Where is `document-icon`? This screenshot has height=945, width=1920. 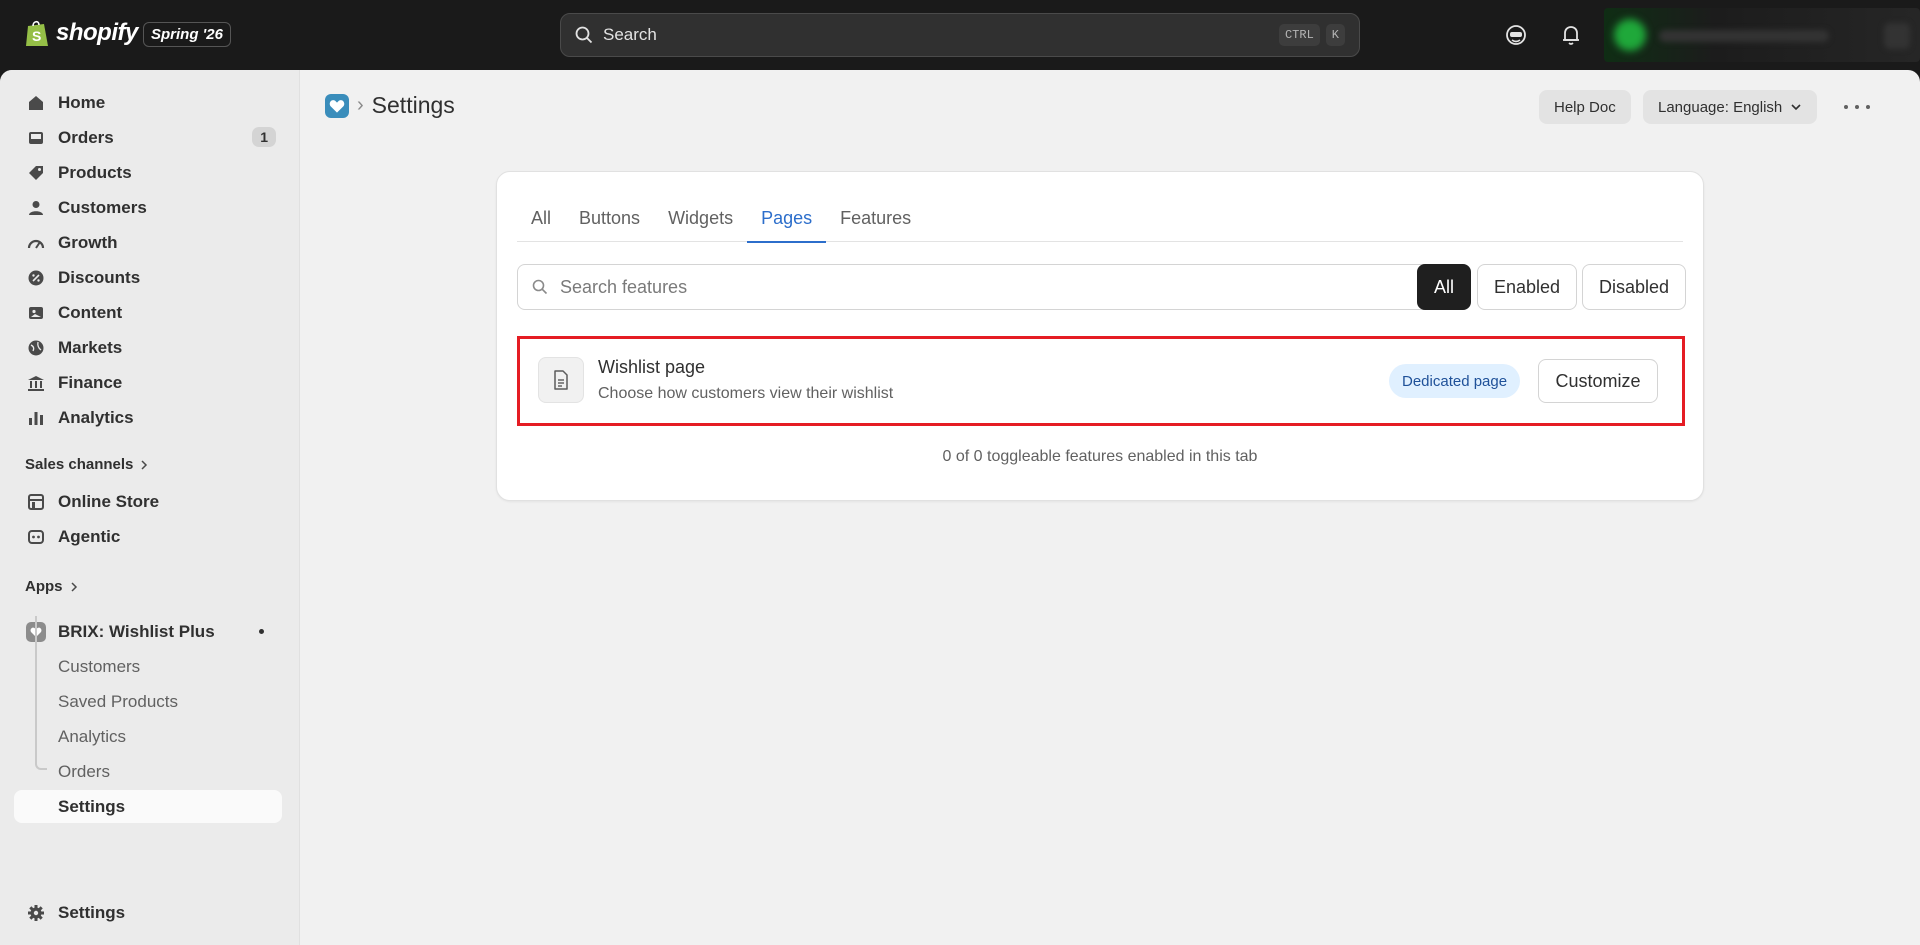
document-icon is located at coordinates (561, 380).